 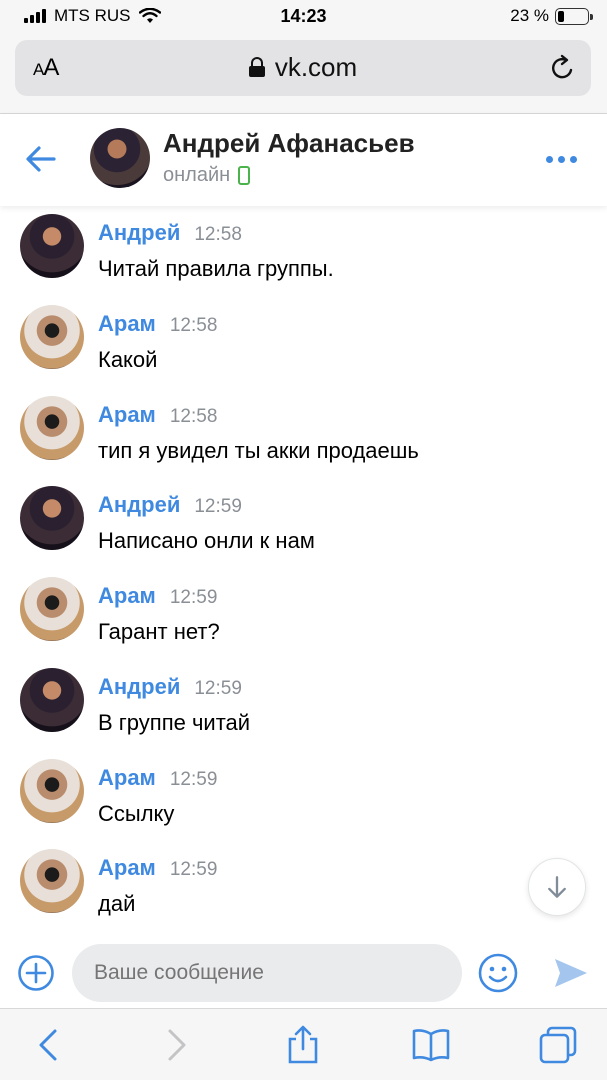 I want to click on online-status: онлайн, so click(x=207, y=175).